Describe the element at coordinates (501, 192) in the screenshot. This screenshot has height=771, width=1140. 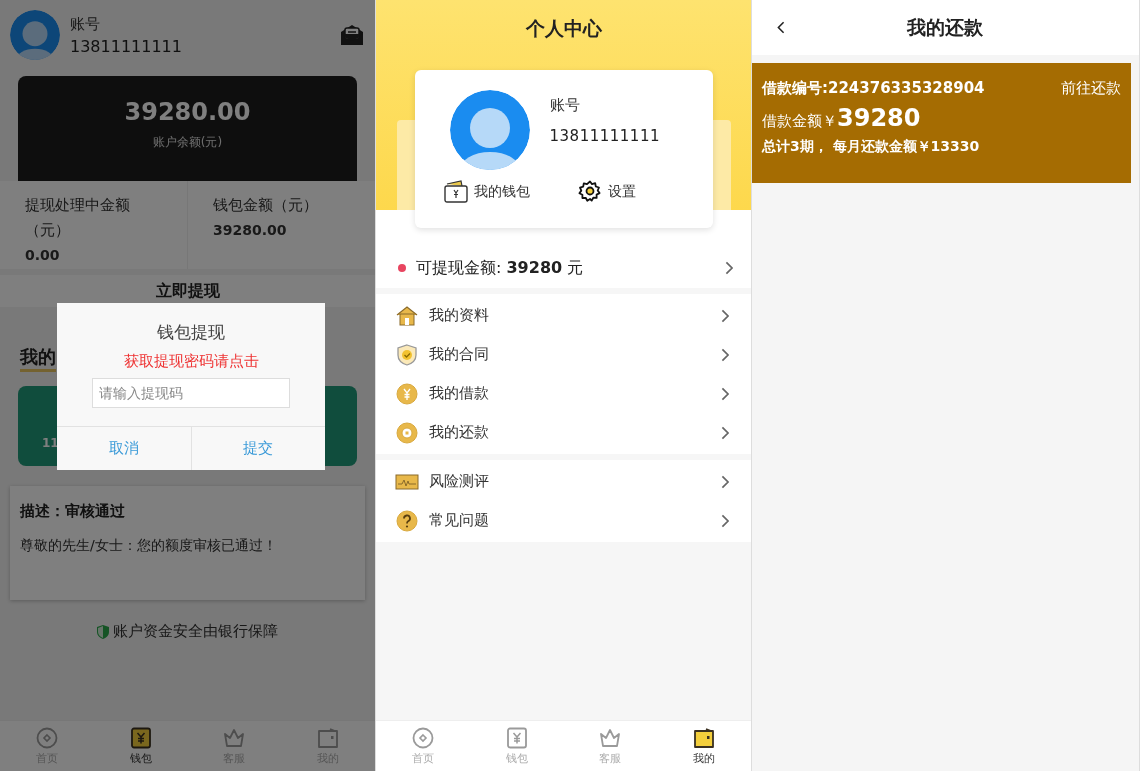
I see `shortcut-label: 我的钱包` at that location.